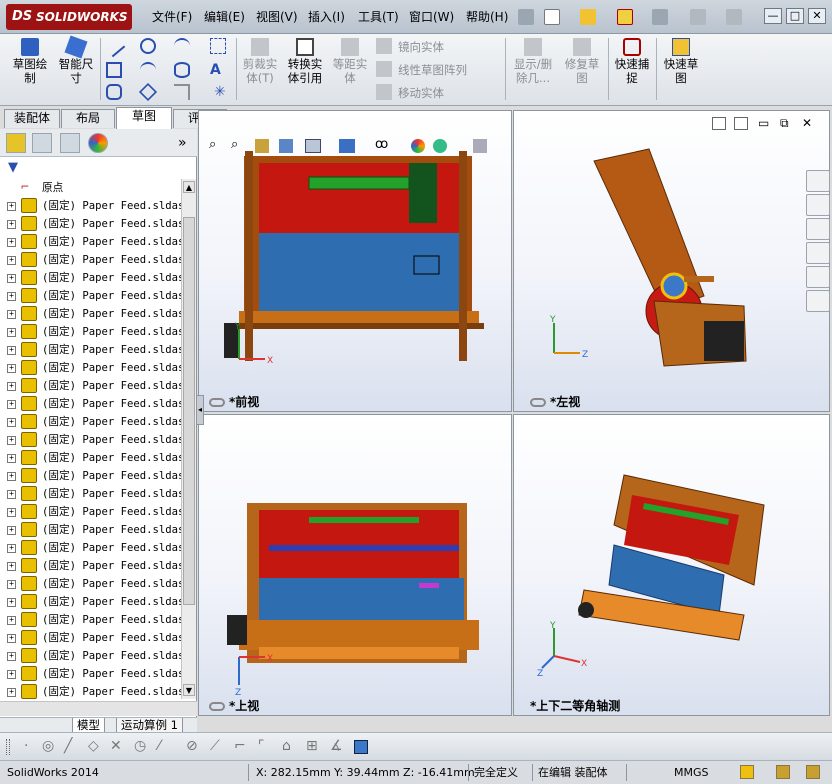  What do you see at coordinates (625, 17) in the screenshot?
I see `rebuild-warning-icon` at bounding box center [625, 17].